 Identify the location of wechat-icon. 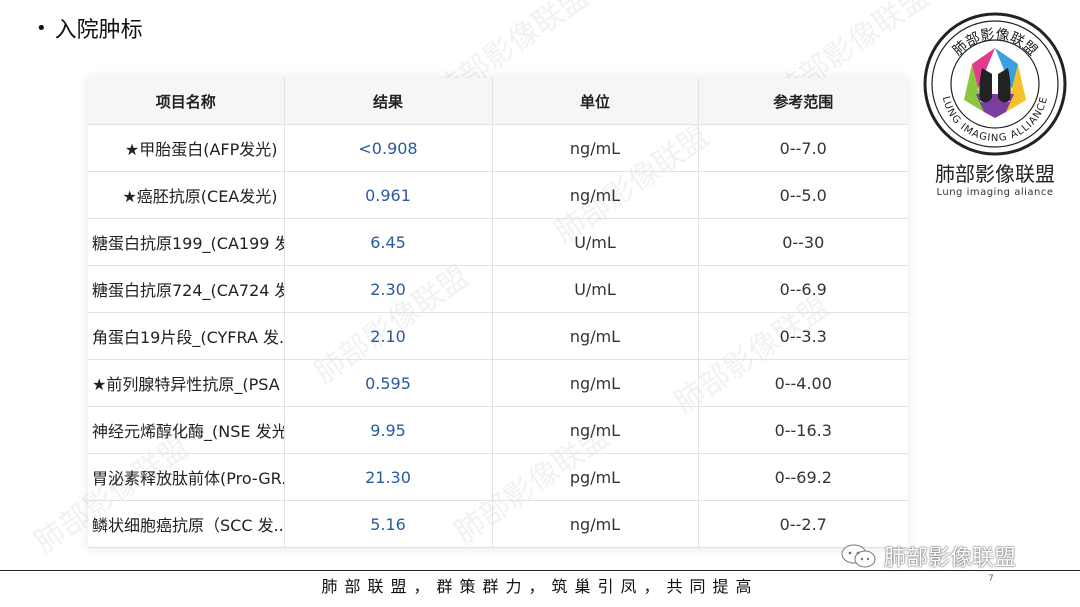
(858, 556).